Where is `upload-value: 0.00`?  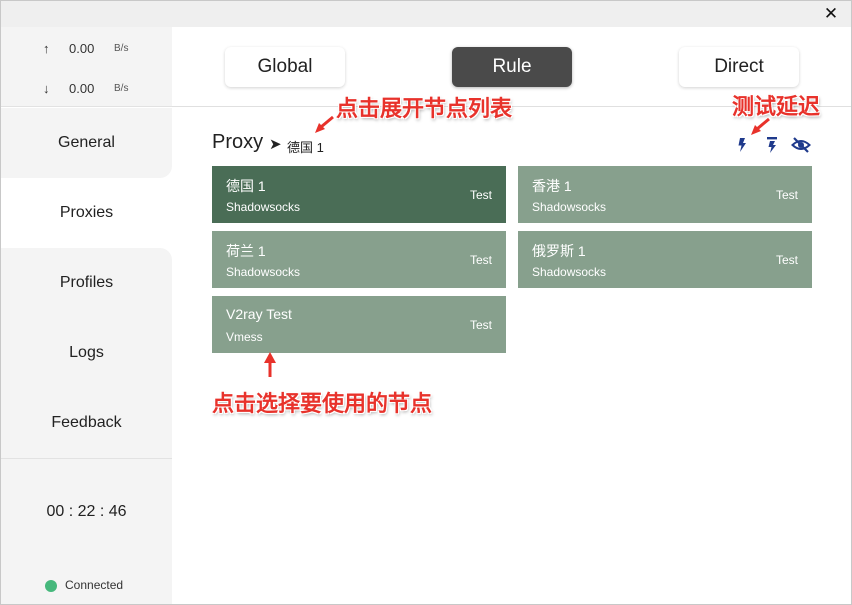
upload-value: 0.00 is located at coordinates (82, 48).